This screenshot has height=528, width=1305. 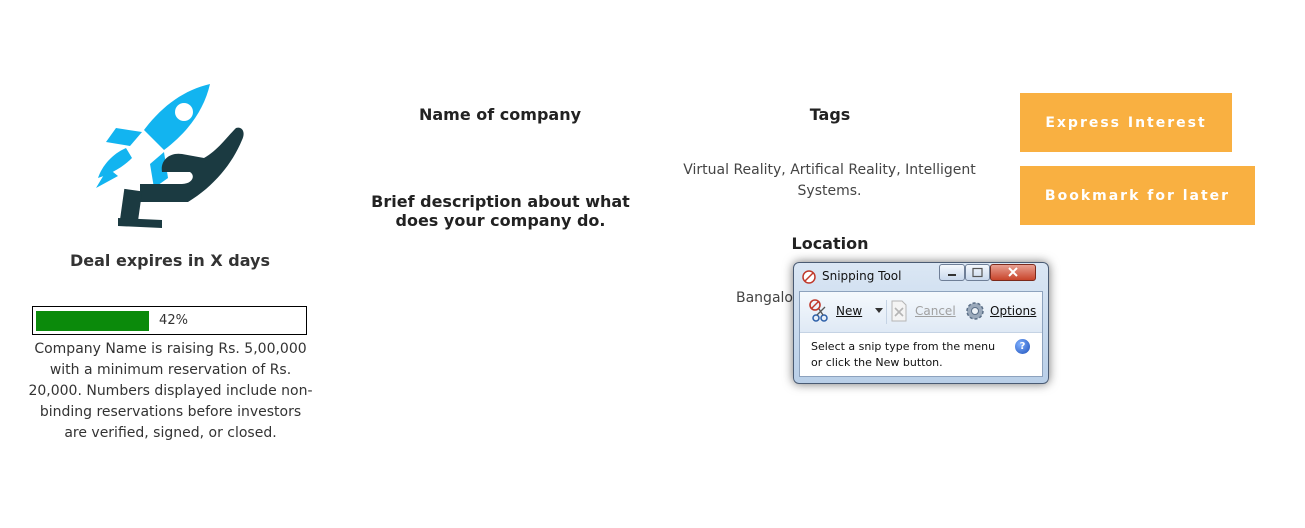 What do you see at coordinates (899, 311) in the screenshot?
I see `cancel-icon` at bounding box center [899, 311].